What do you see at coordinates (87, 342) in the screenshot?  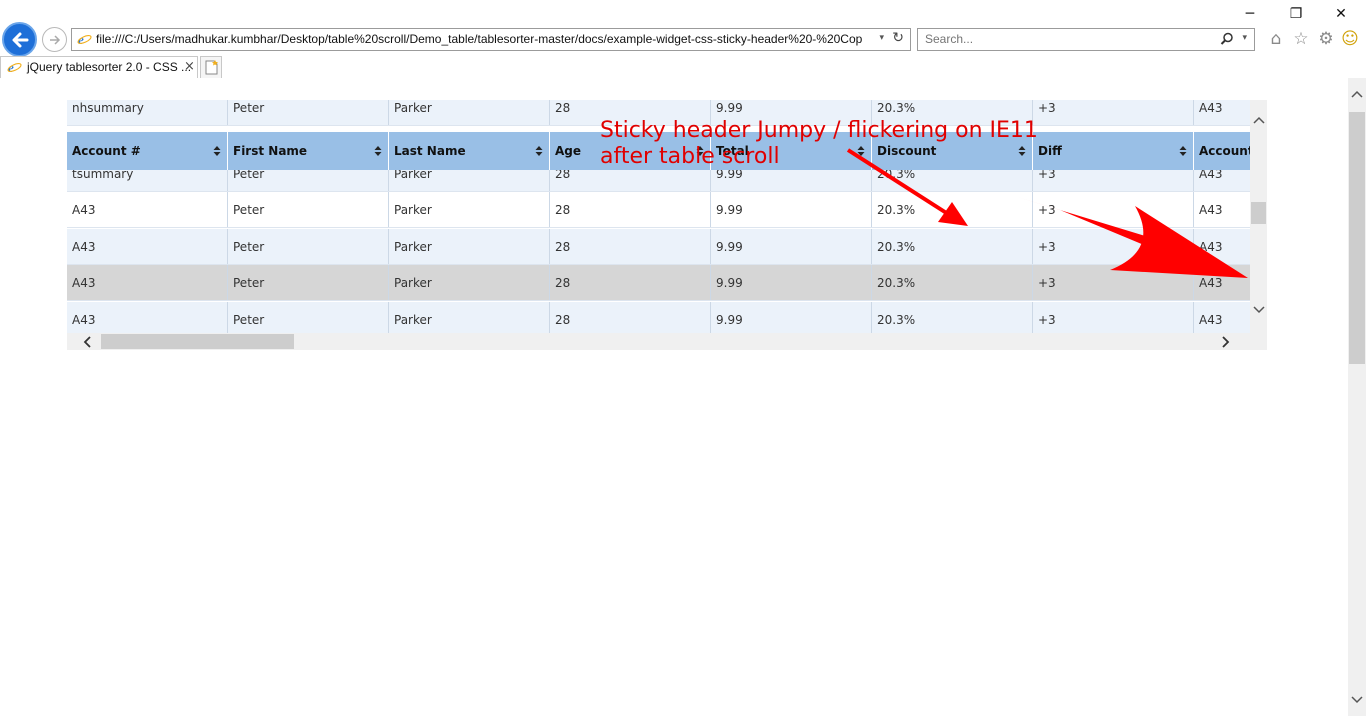 I see `table-scroll-left-icon` at bounding box center [87, 342].